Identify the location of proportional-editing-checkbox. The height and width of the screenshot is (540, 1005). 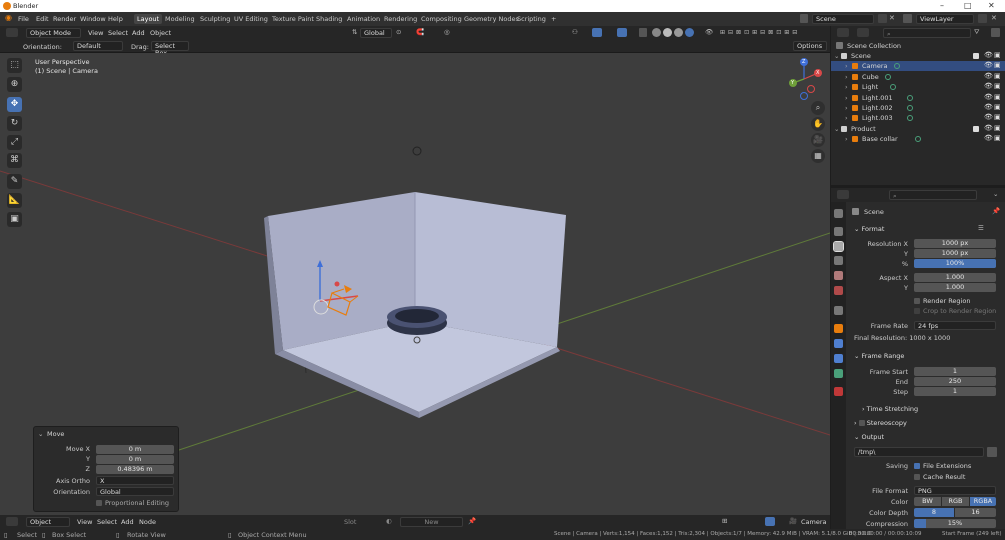
(99, 503).